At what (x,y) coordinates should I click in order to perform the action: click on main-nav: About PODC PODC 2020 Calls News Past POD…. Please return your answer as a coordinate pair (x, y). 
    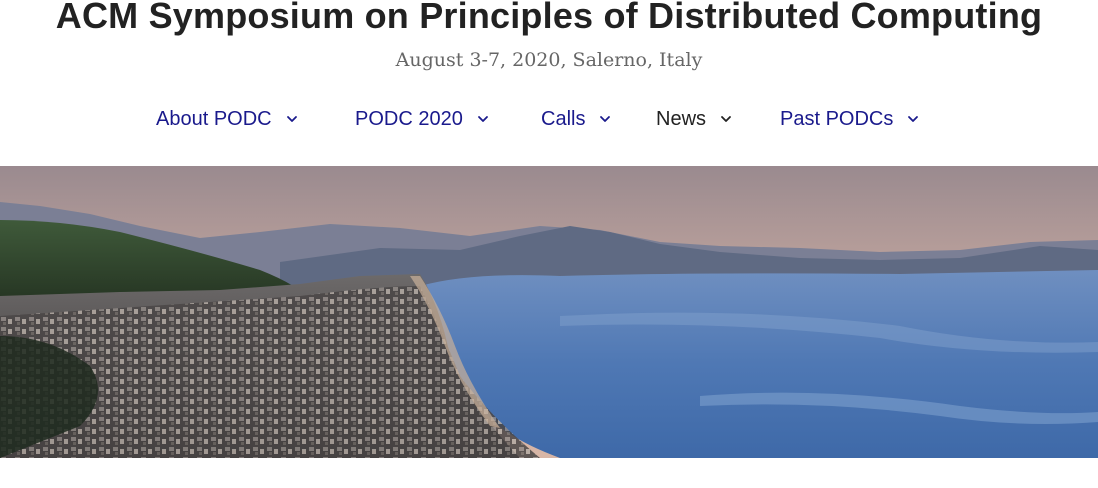
    Looking at the image, I should click on (549, 119).